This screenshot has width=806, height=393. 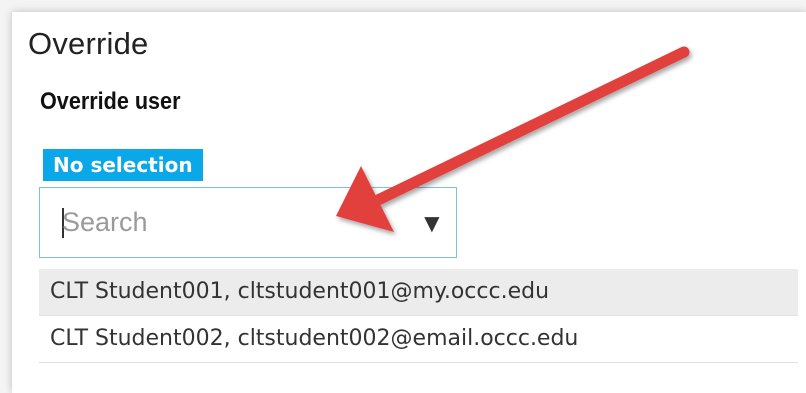 What do you see at coordinates (110, 101) in the screenshot?
I see `override-user-label: Override user` at bounding box center [110, 101].